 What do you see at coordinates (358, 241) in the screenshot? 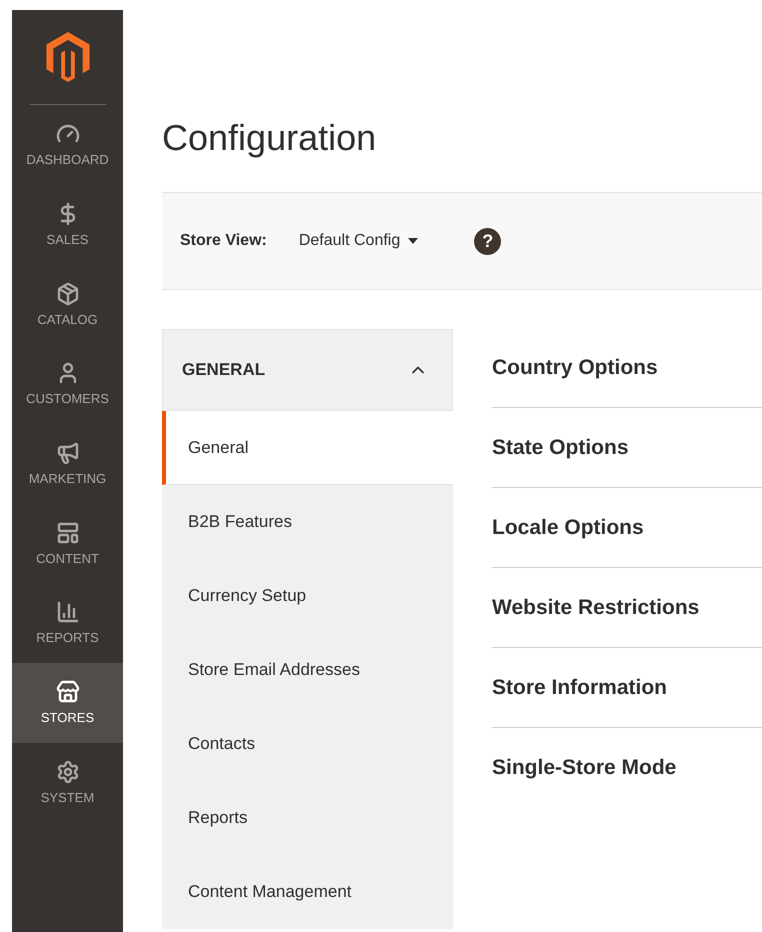
I see `store-view-dropdown: Default Config` at bounding box center [358, 241].